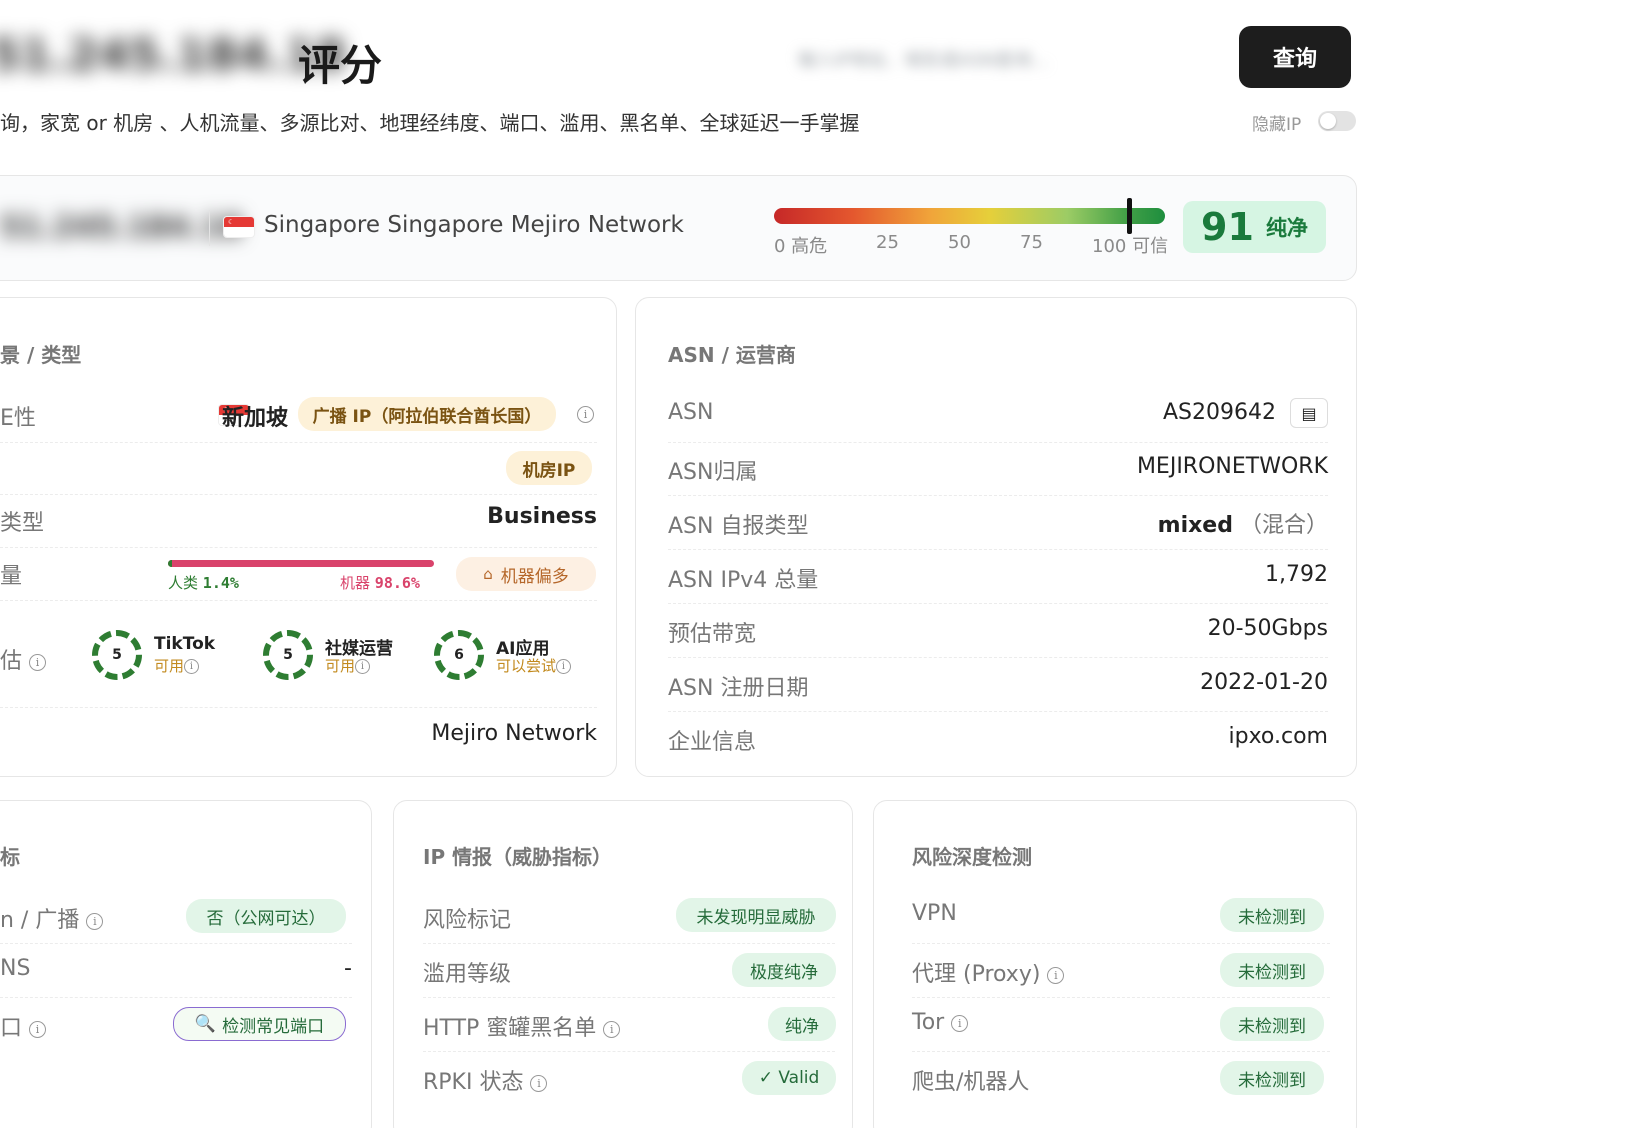  Describe the element at coordinates (1309, 413) in the screenshot. I see `copy-icon: ▤` at that location.